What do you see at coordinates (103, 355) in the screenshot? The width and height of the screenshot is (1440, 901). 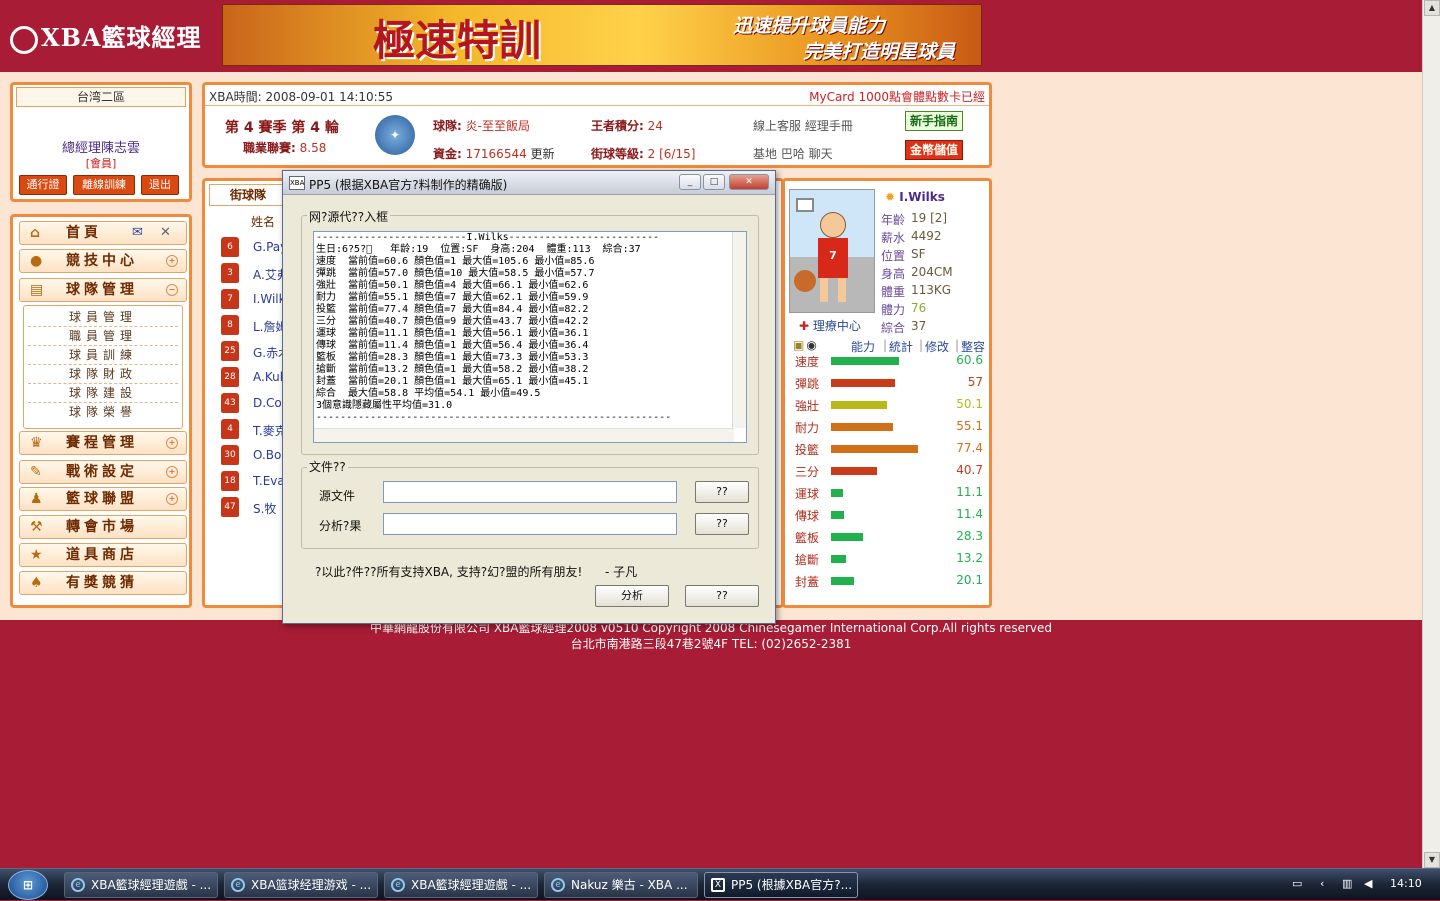 I see `submenu-training: 球員訓練` at bounding box center [103, 355].